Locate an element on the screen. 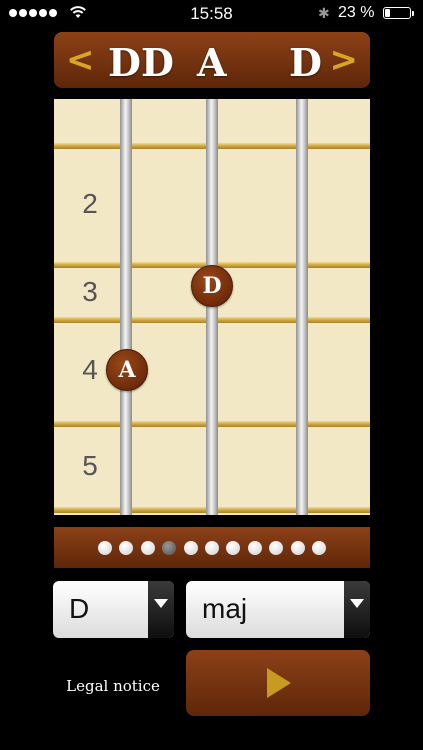 The height and width of the screenshot is (750, 423). bluetooth-icon: ✱ is located at coordinates (324, 13).